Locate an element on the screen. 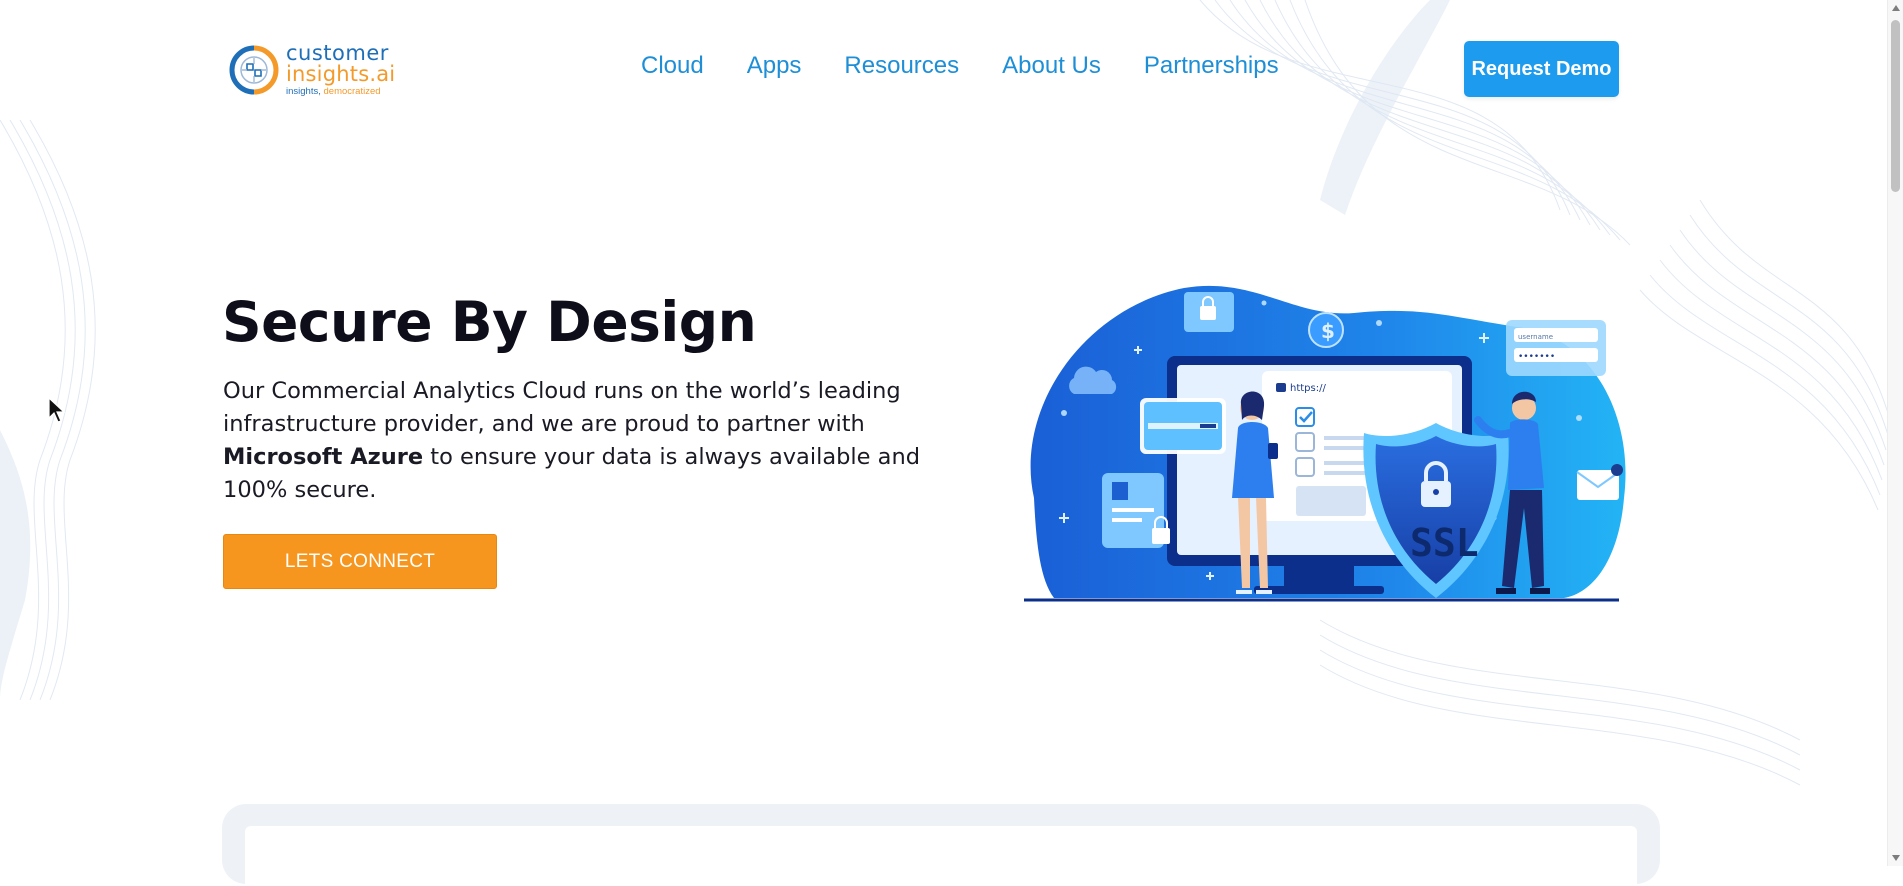 The height and width of the screenshot is (886, 1903). url-text: https:// is located at coordinates (1308, 388).